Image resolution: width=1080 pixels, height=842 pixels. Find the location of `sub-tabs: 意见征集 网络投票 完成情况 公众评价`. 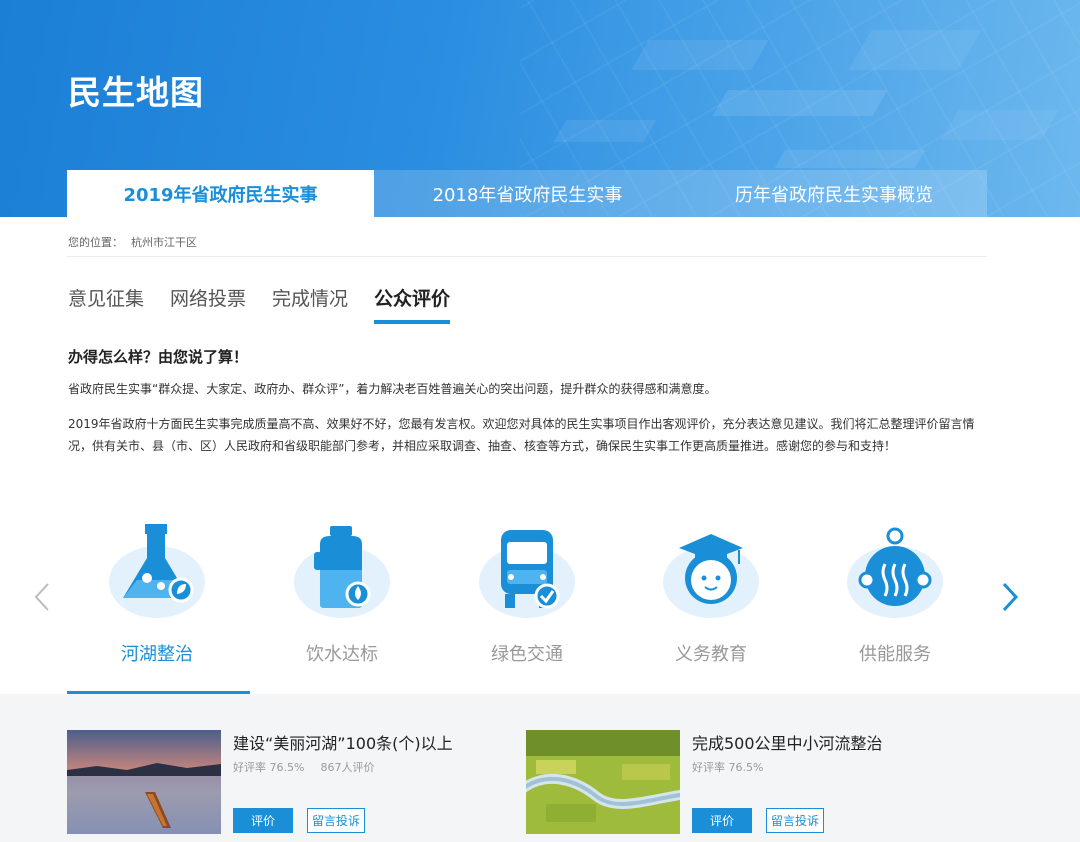

sub-tabs: 意见征集 网络投票 完成情况 公众评价 is located at coordinates (259, 304).